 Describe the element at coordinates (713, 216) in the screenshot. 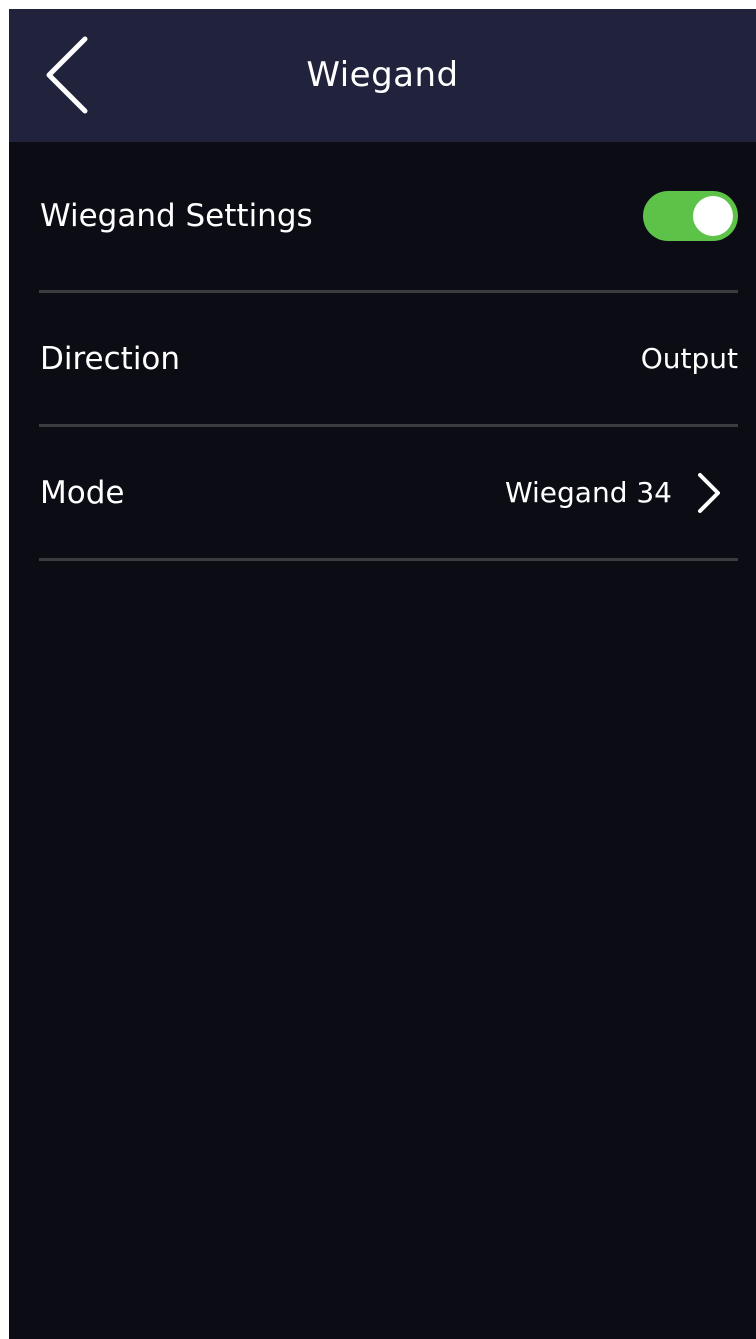

I see `toggle-knob` at that location.